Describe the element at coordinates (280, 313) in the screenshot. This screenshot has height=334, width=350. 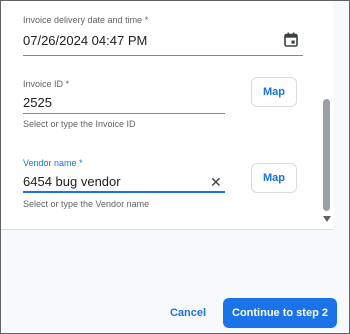
I see `continue-button: Continue to step 2` at that location.